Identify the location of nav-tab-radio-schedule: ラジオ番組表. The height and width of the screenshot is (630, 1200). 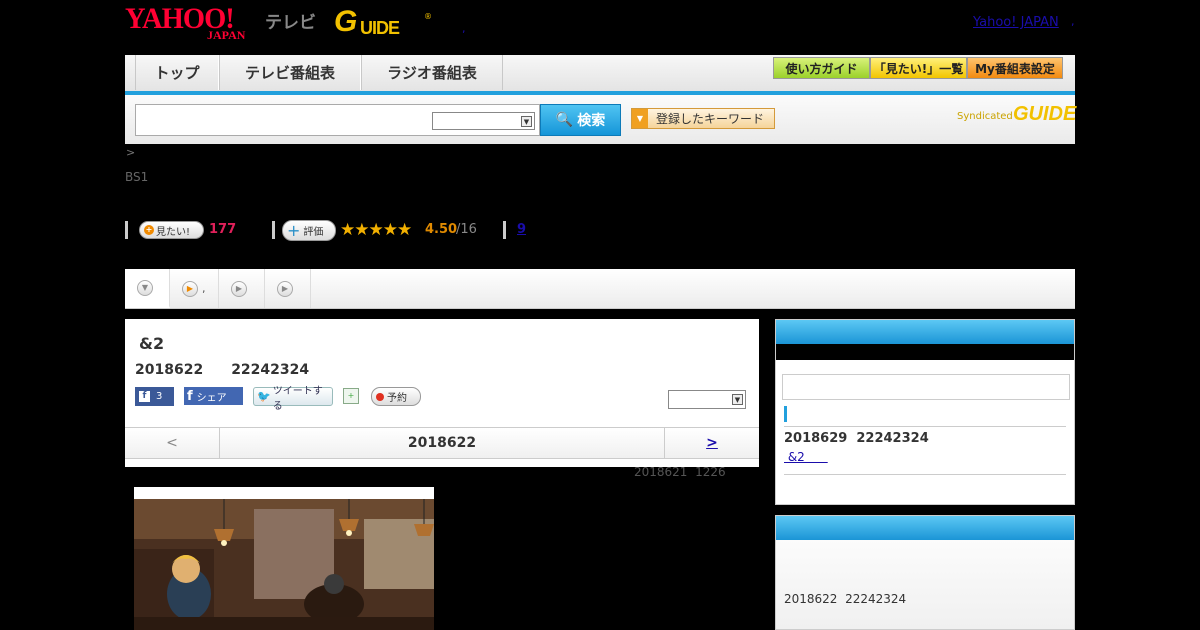
(432, 72).